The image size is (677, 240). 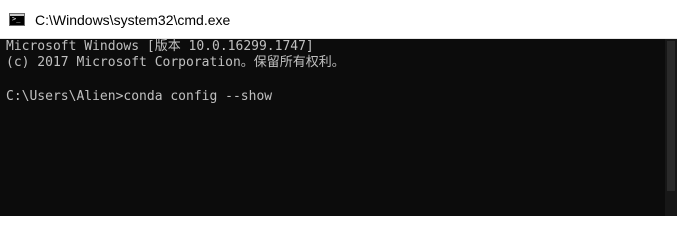 What do you see at coordinates (160, 46) in the screenshot?
I see `console-line-version: Microsoft Windows [版本 10.0.16299.1747]` at bounding box center [160, 46].